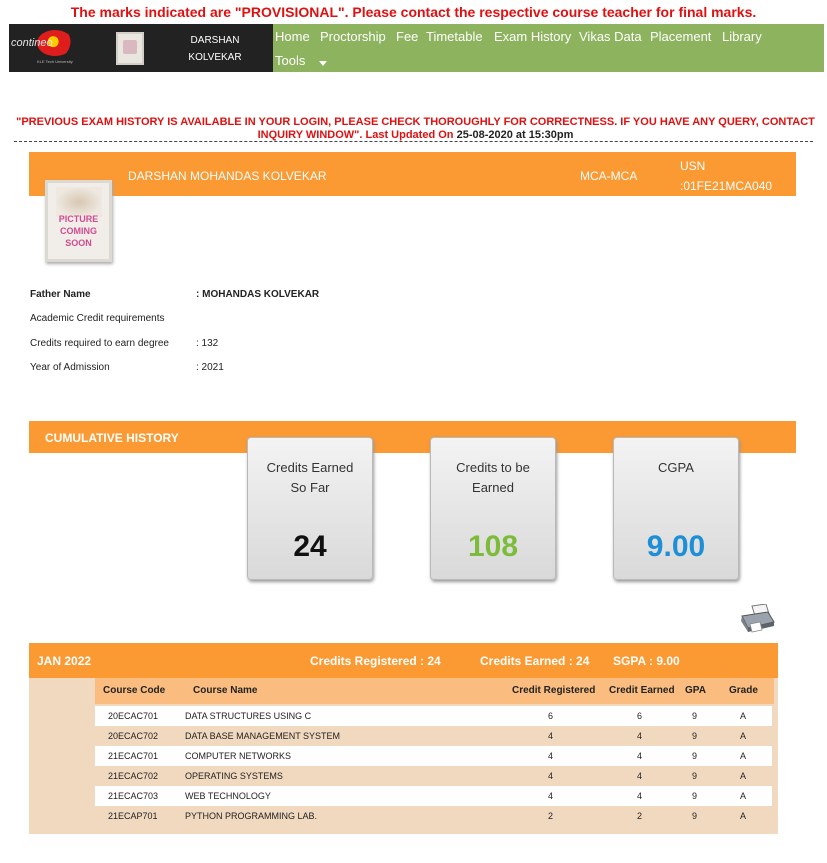 This screenshot has width=827, height=863. Describe the element at coordinates (290, 60) in the screenshot. I see `nav-tools: Tools` at that location.